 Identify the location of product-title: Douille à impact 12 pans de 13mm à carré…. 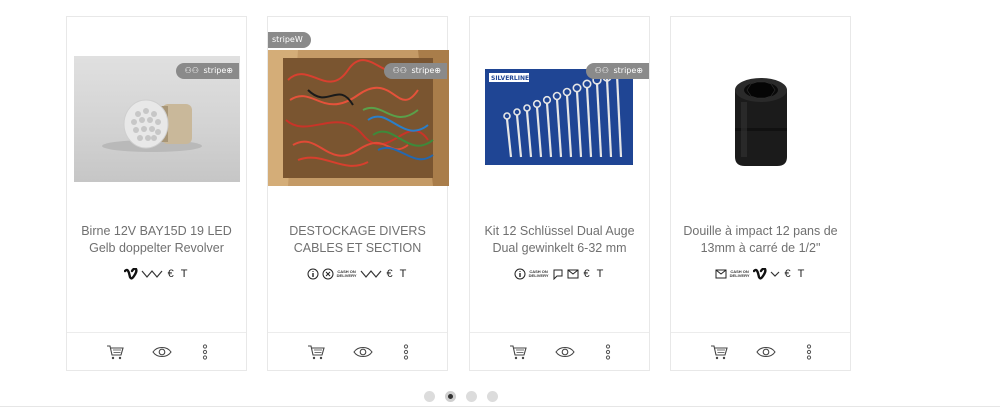
(760, 240).